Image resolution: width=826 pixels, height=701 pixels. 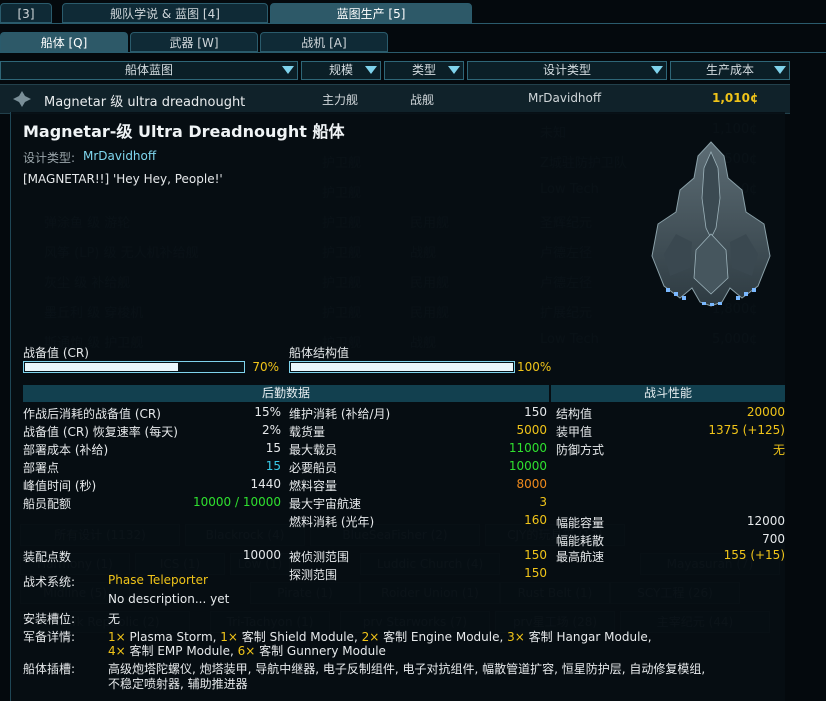 I want to click on row-name: Magnetar 级 ultra dreadnought, so click(x=145, y=102).